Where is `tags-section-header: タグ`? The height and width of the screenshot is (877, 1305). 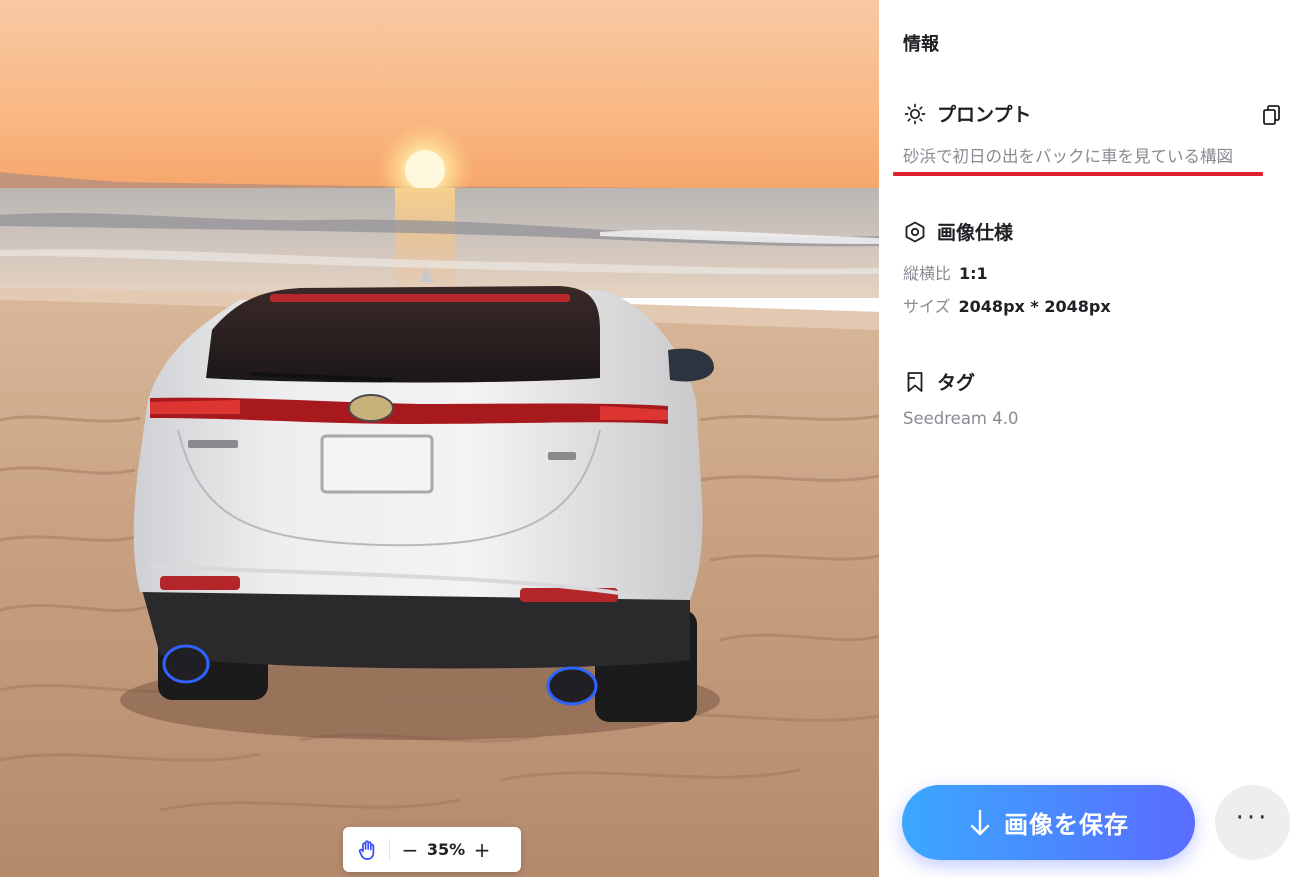 tags-section-header: タグ is located at coordinates (939, 381).